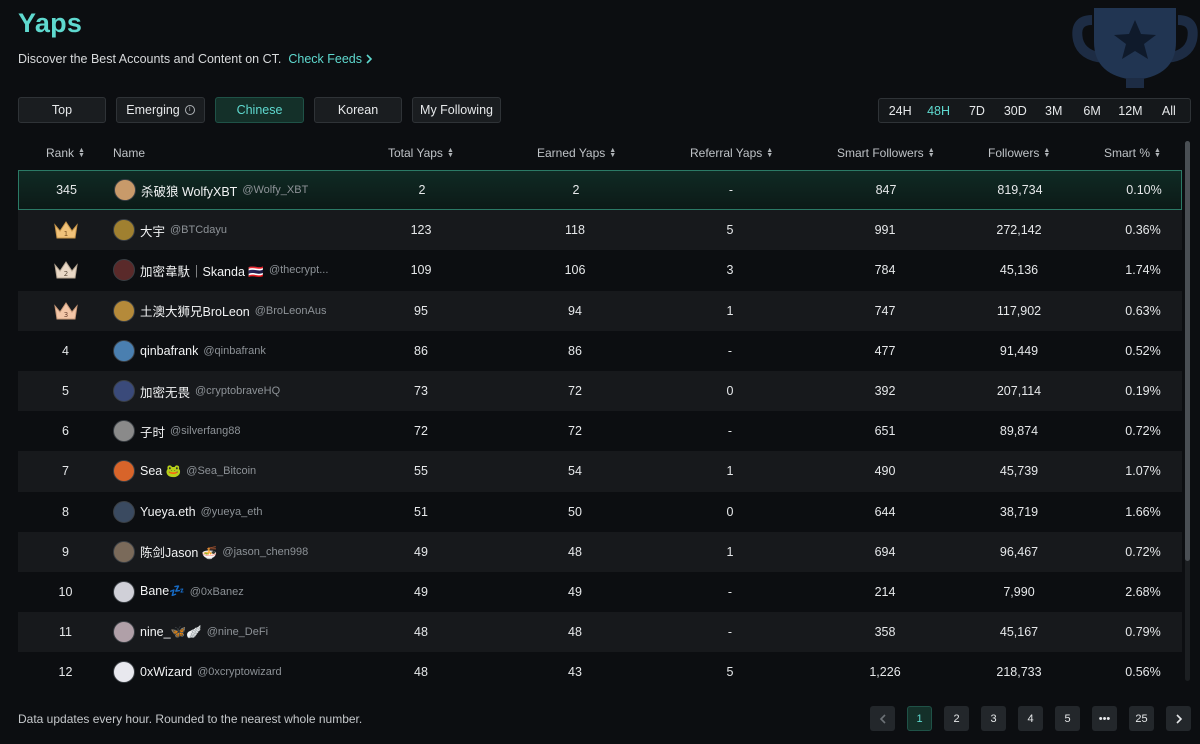 The image size is (1200, 744). What do you see at coordinates (165, 391) in the screenshot?
I see `display-name: 加密无畏` at bounding box center [165, 391].